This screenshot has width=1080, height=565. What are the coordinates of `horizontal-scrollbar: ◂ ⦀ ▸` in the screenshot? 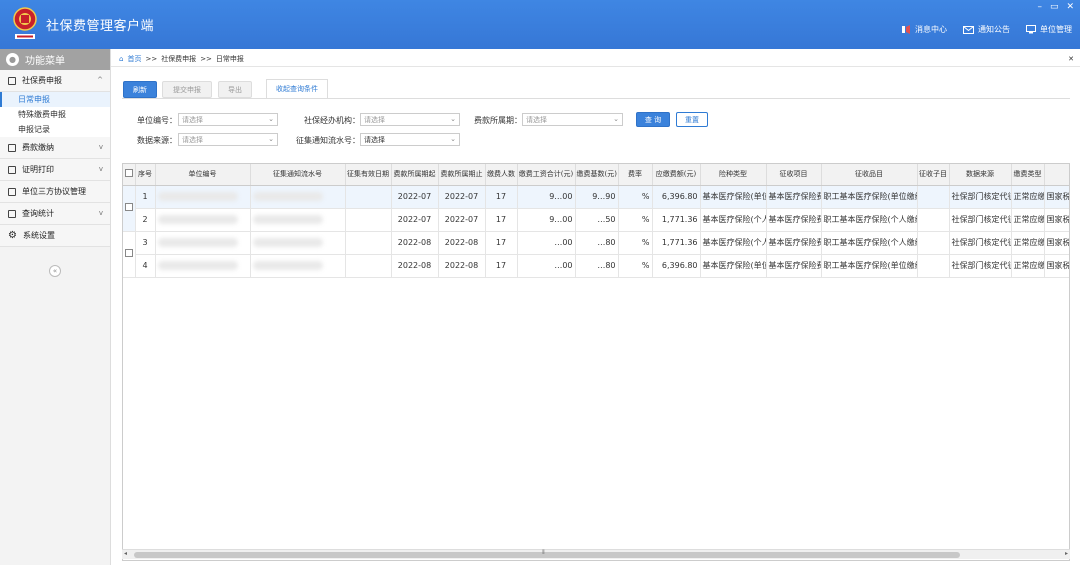 It's located at (596, 554).